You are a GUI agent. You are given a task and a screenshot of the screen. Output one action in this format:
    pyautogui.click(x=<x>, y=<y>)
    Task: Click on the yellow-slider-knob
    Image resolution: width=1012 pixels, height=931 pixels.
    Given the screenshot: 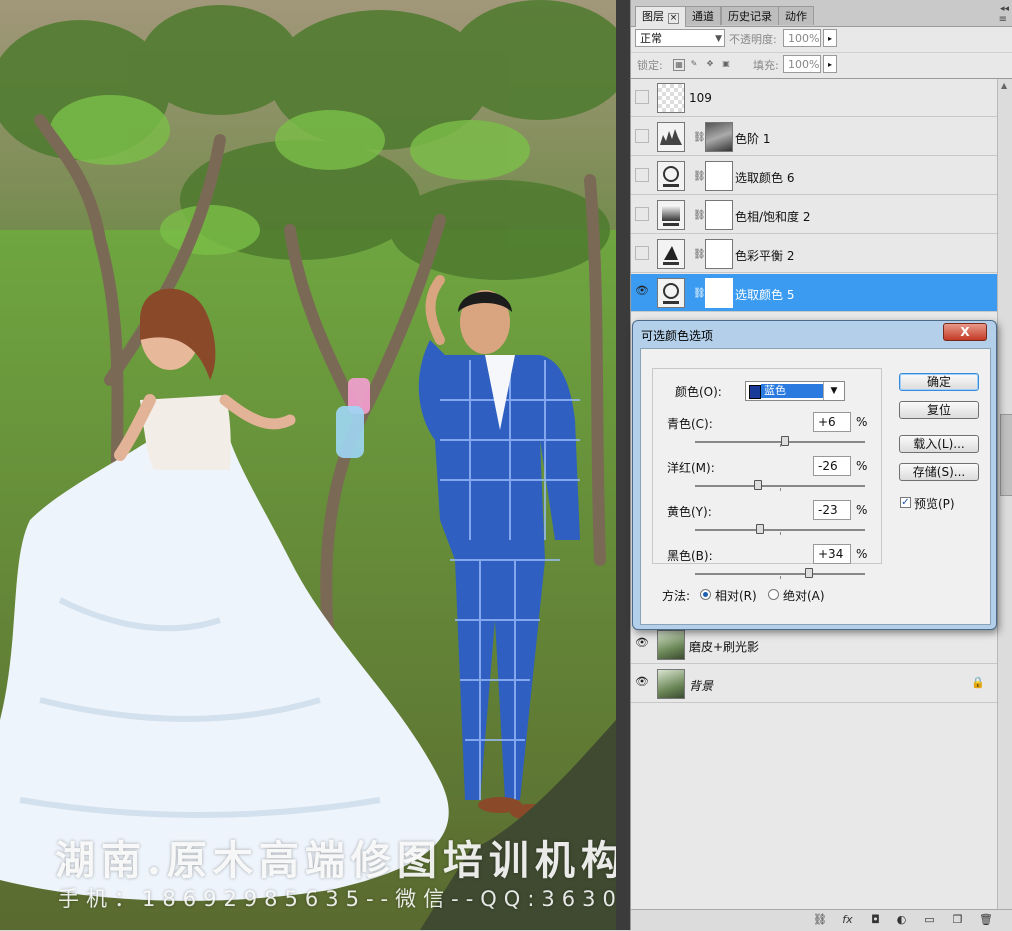 What is the action you would take?
    pyautogui.click(x=760, y=529)
    